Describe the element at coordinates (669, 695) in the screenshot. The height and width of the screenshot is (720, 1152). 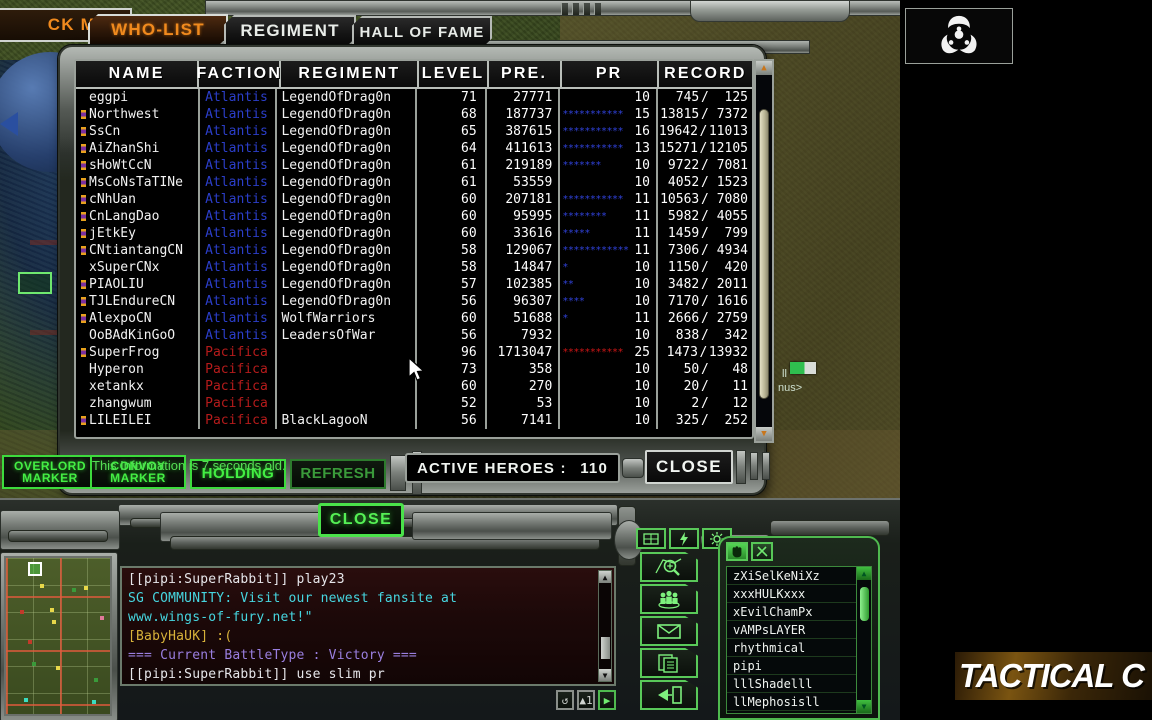
I see `exit-door-icon` at that location.